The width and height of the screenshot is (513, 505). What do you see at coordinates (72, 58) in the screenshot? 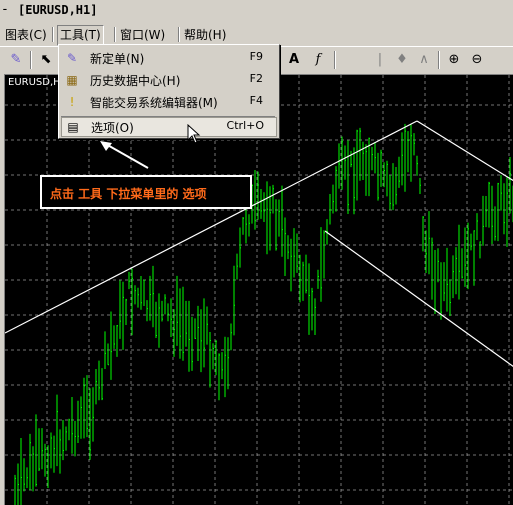
I see `new-order-icon: ✎` at bounding box center [72, 58].